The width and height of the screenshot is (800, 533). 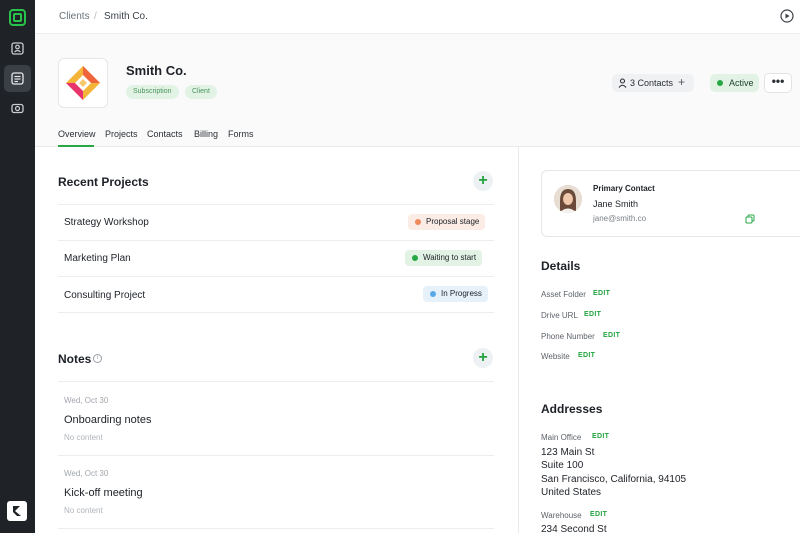 I want to click on contacts-count: 3 Contacts, so click(x=652, y=83).